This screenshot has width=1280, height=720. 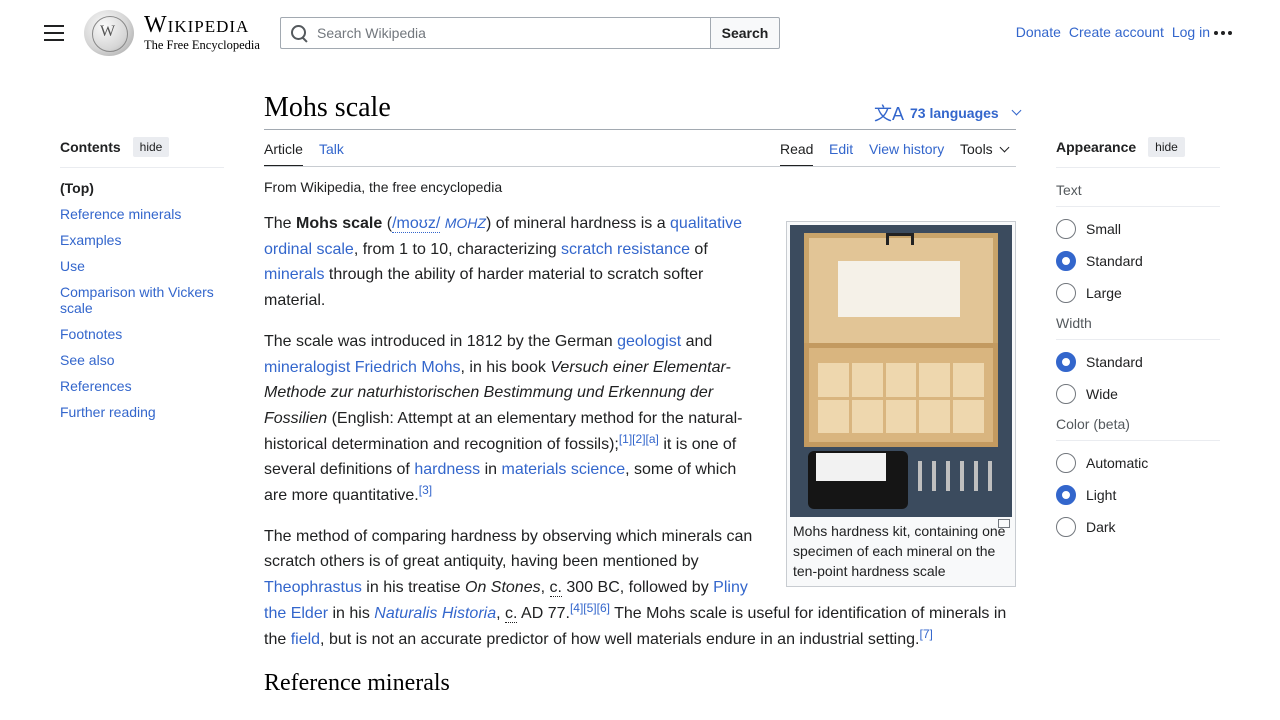 I want to click on link-naturalis-historia: Naturalis Historia, so click(x=435, y=613).